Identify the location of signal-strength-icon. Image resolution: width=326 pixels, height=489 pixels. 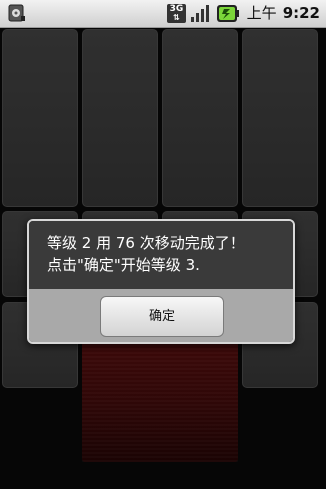
(200, 13).